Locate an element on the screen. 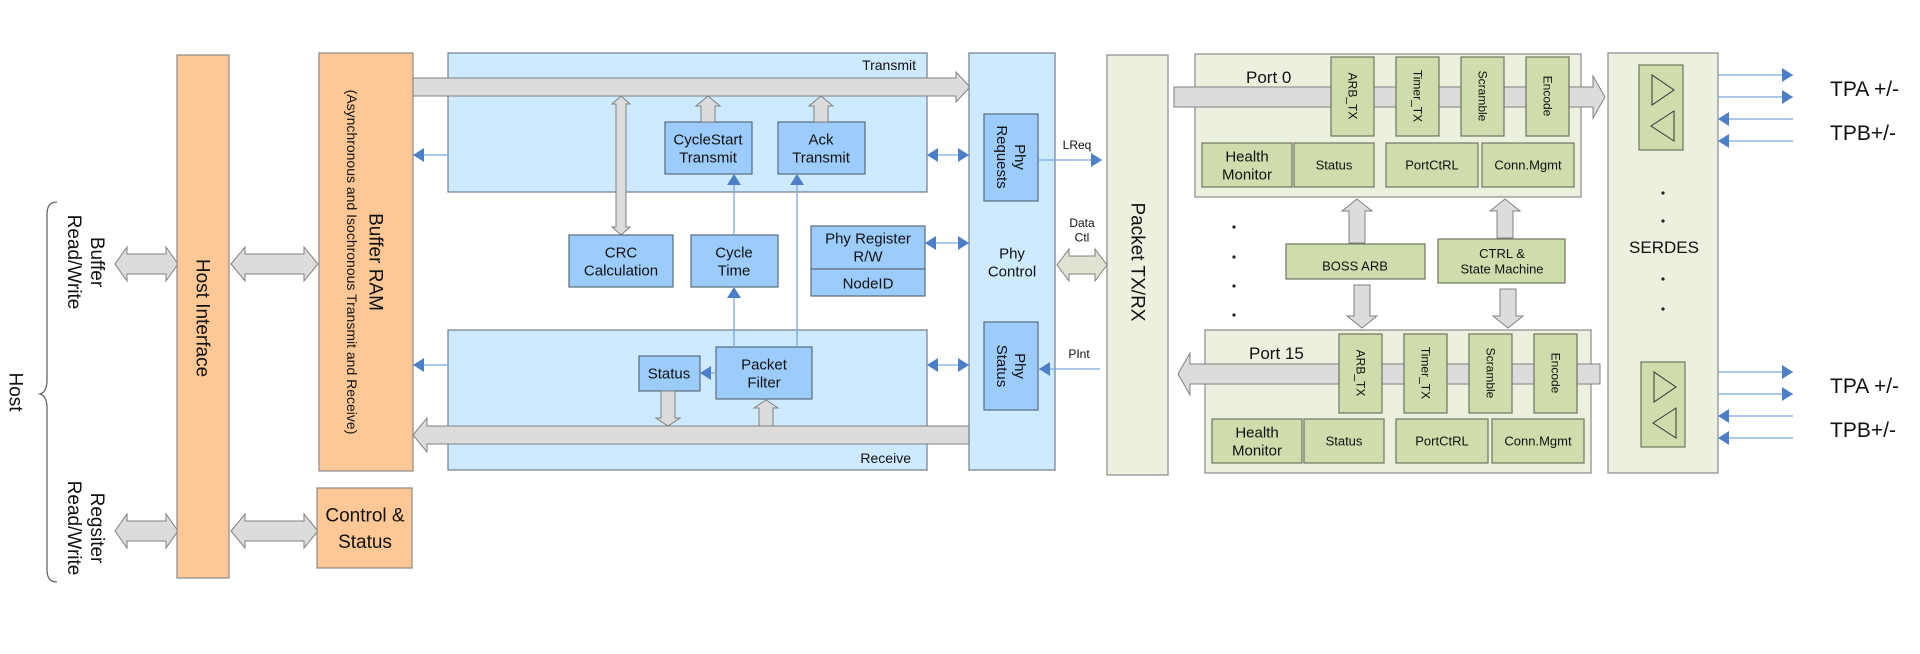  pipeline-stage-label: Encode is located at coordinates (1555, 373).